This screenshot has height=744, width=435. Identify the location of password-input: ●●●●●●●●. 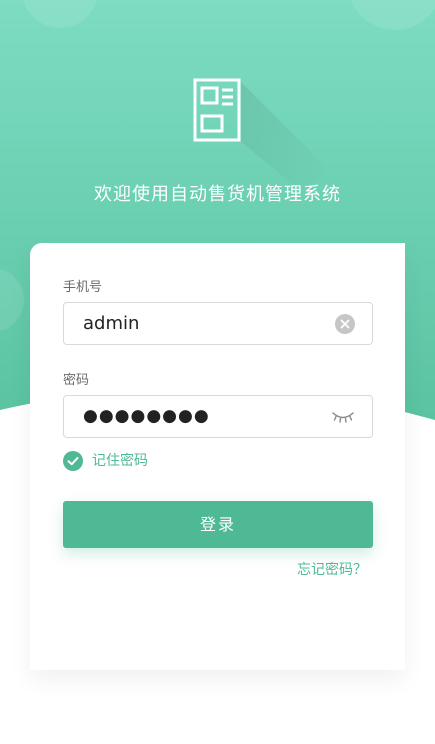
(218, 416).